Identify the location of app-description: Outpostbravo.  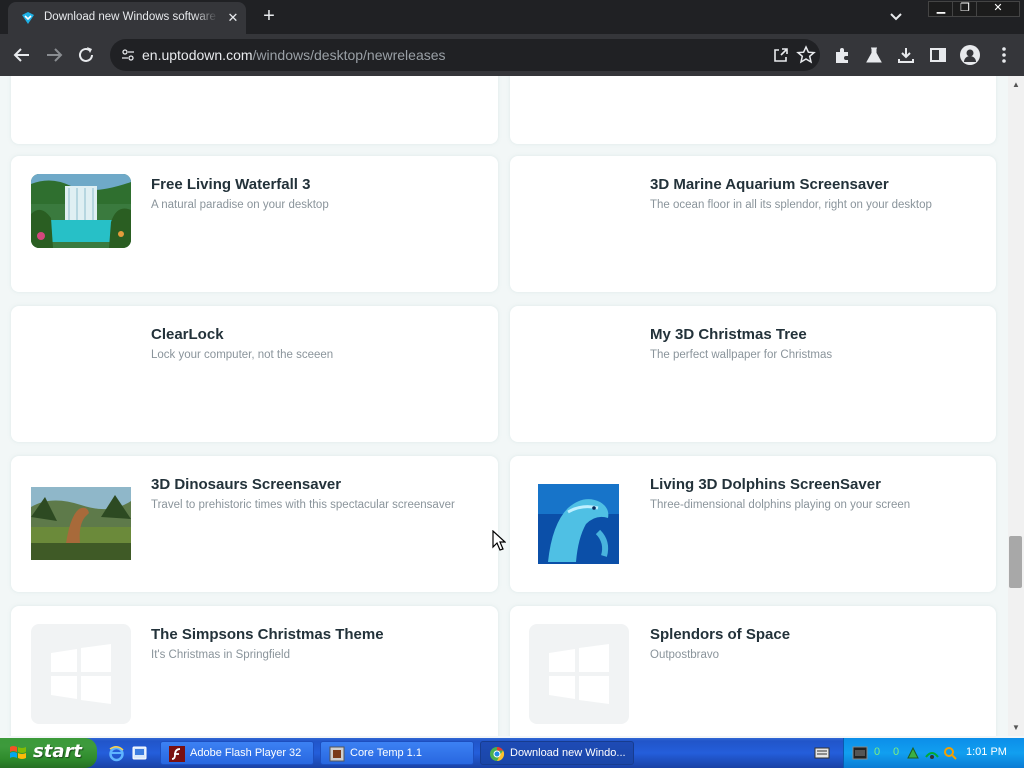
(685, 655).